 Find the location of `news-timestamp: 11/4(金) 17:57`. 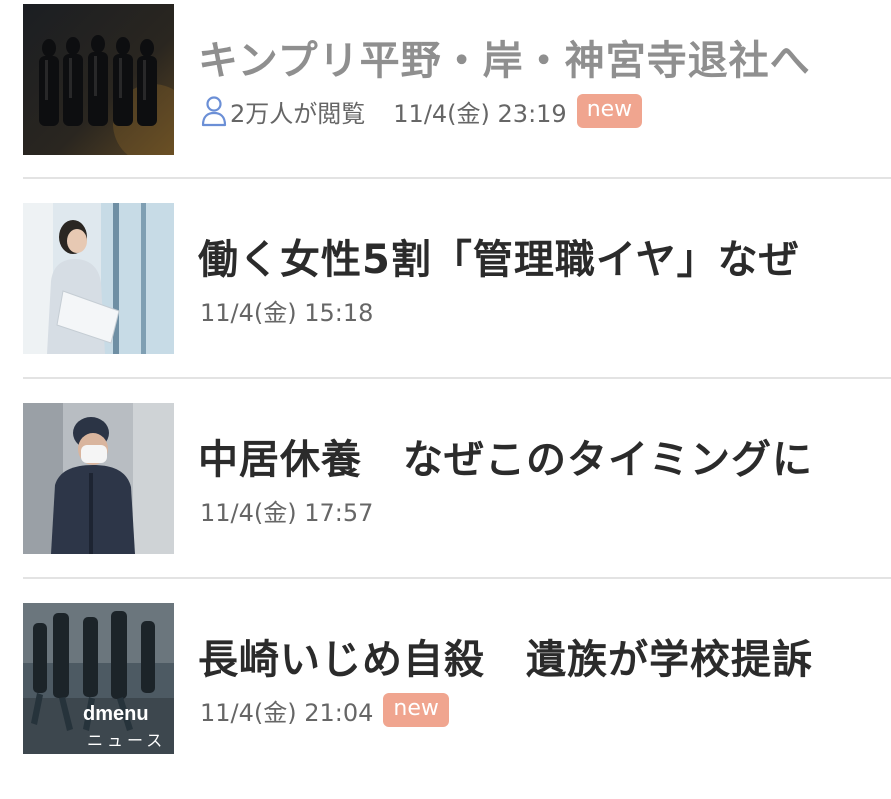

news-timestamp: 11/4(金) 17:57 is located at coordinates (287, 512).